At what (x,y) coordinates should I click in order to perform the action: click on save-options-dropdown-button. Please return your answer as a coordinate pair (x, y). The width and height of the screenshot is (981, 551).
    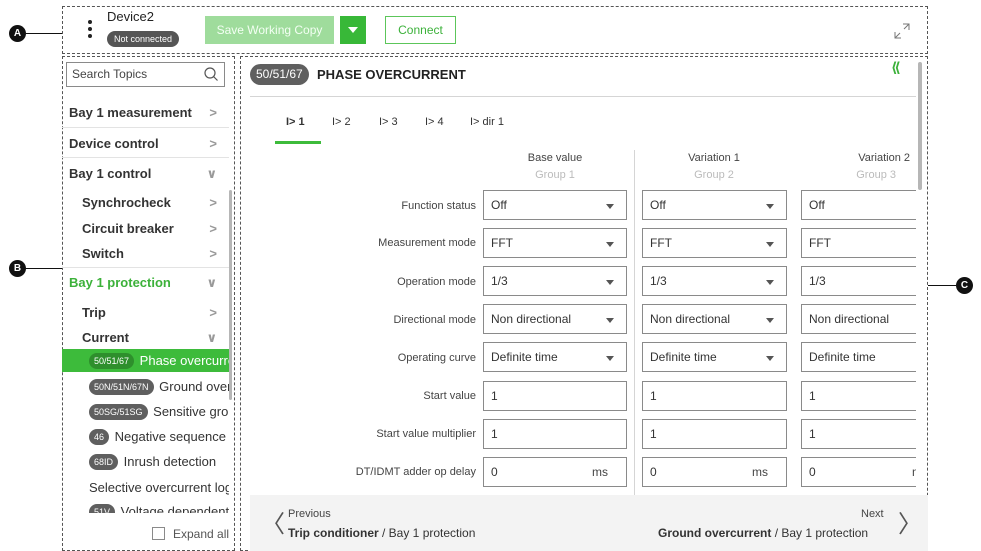
    Looking at the image, I should click on (353, 30).